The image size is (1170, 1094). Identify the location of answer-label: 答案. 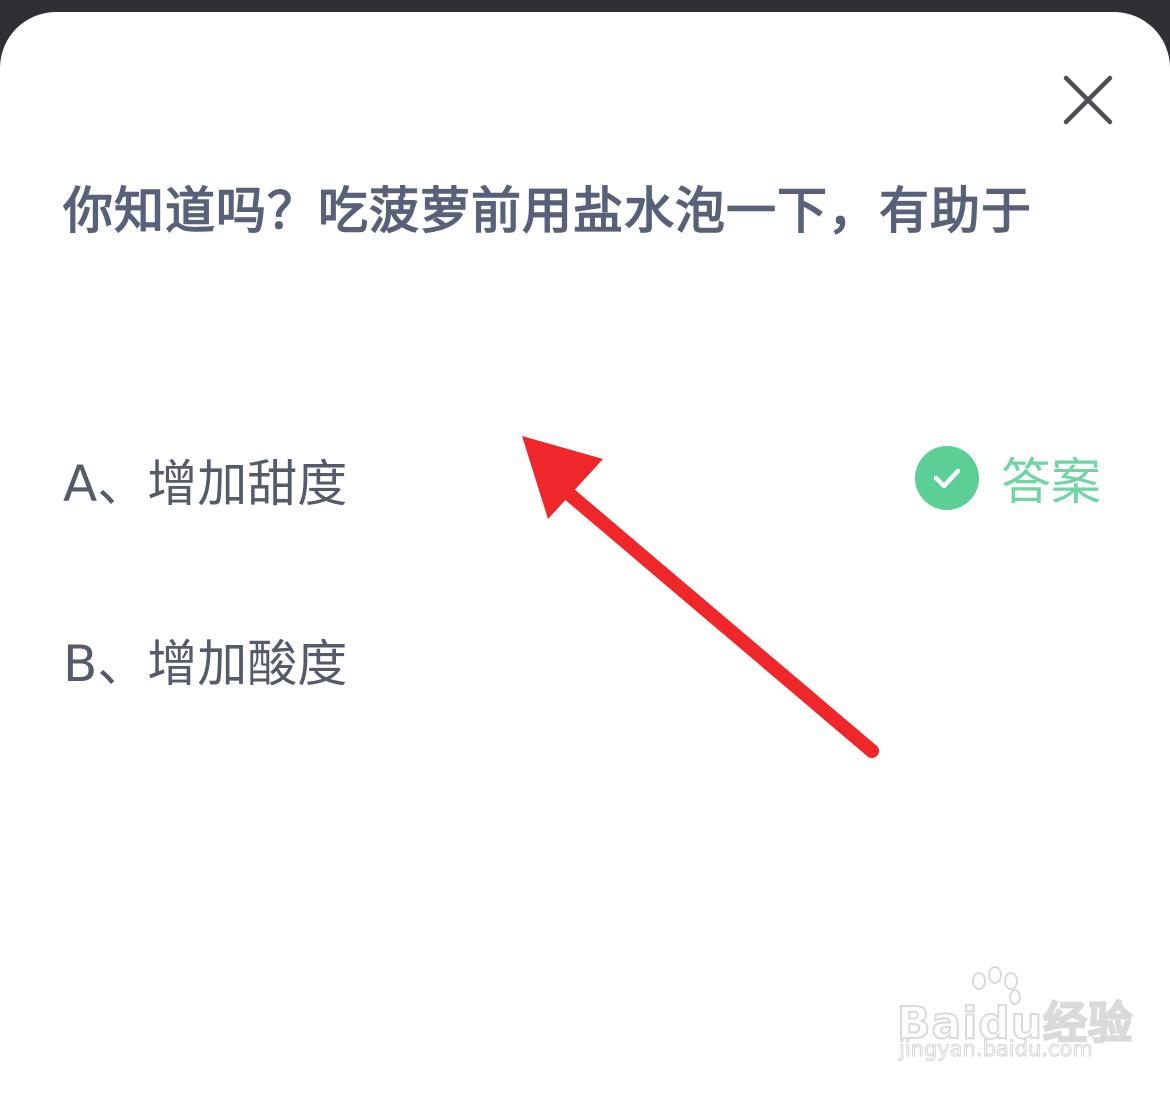
(1051, 482).